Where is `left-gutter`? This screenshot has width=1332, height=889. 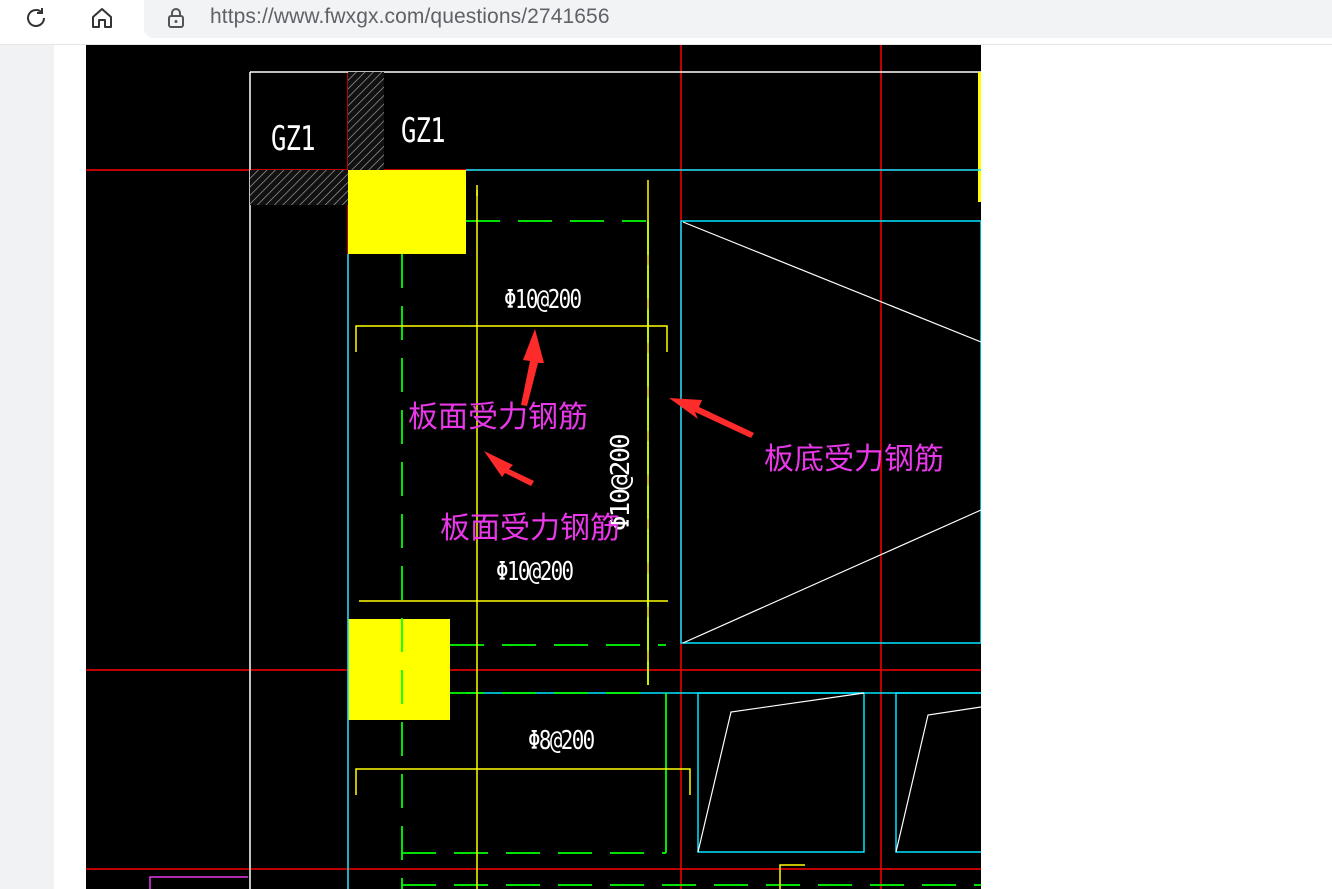
left-gutter is located at coordinates (27, 467).